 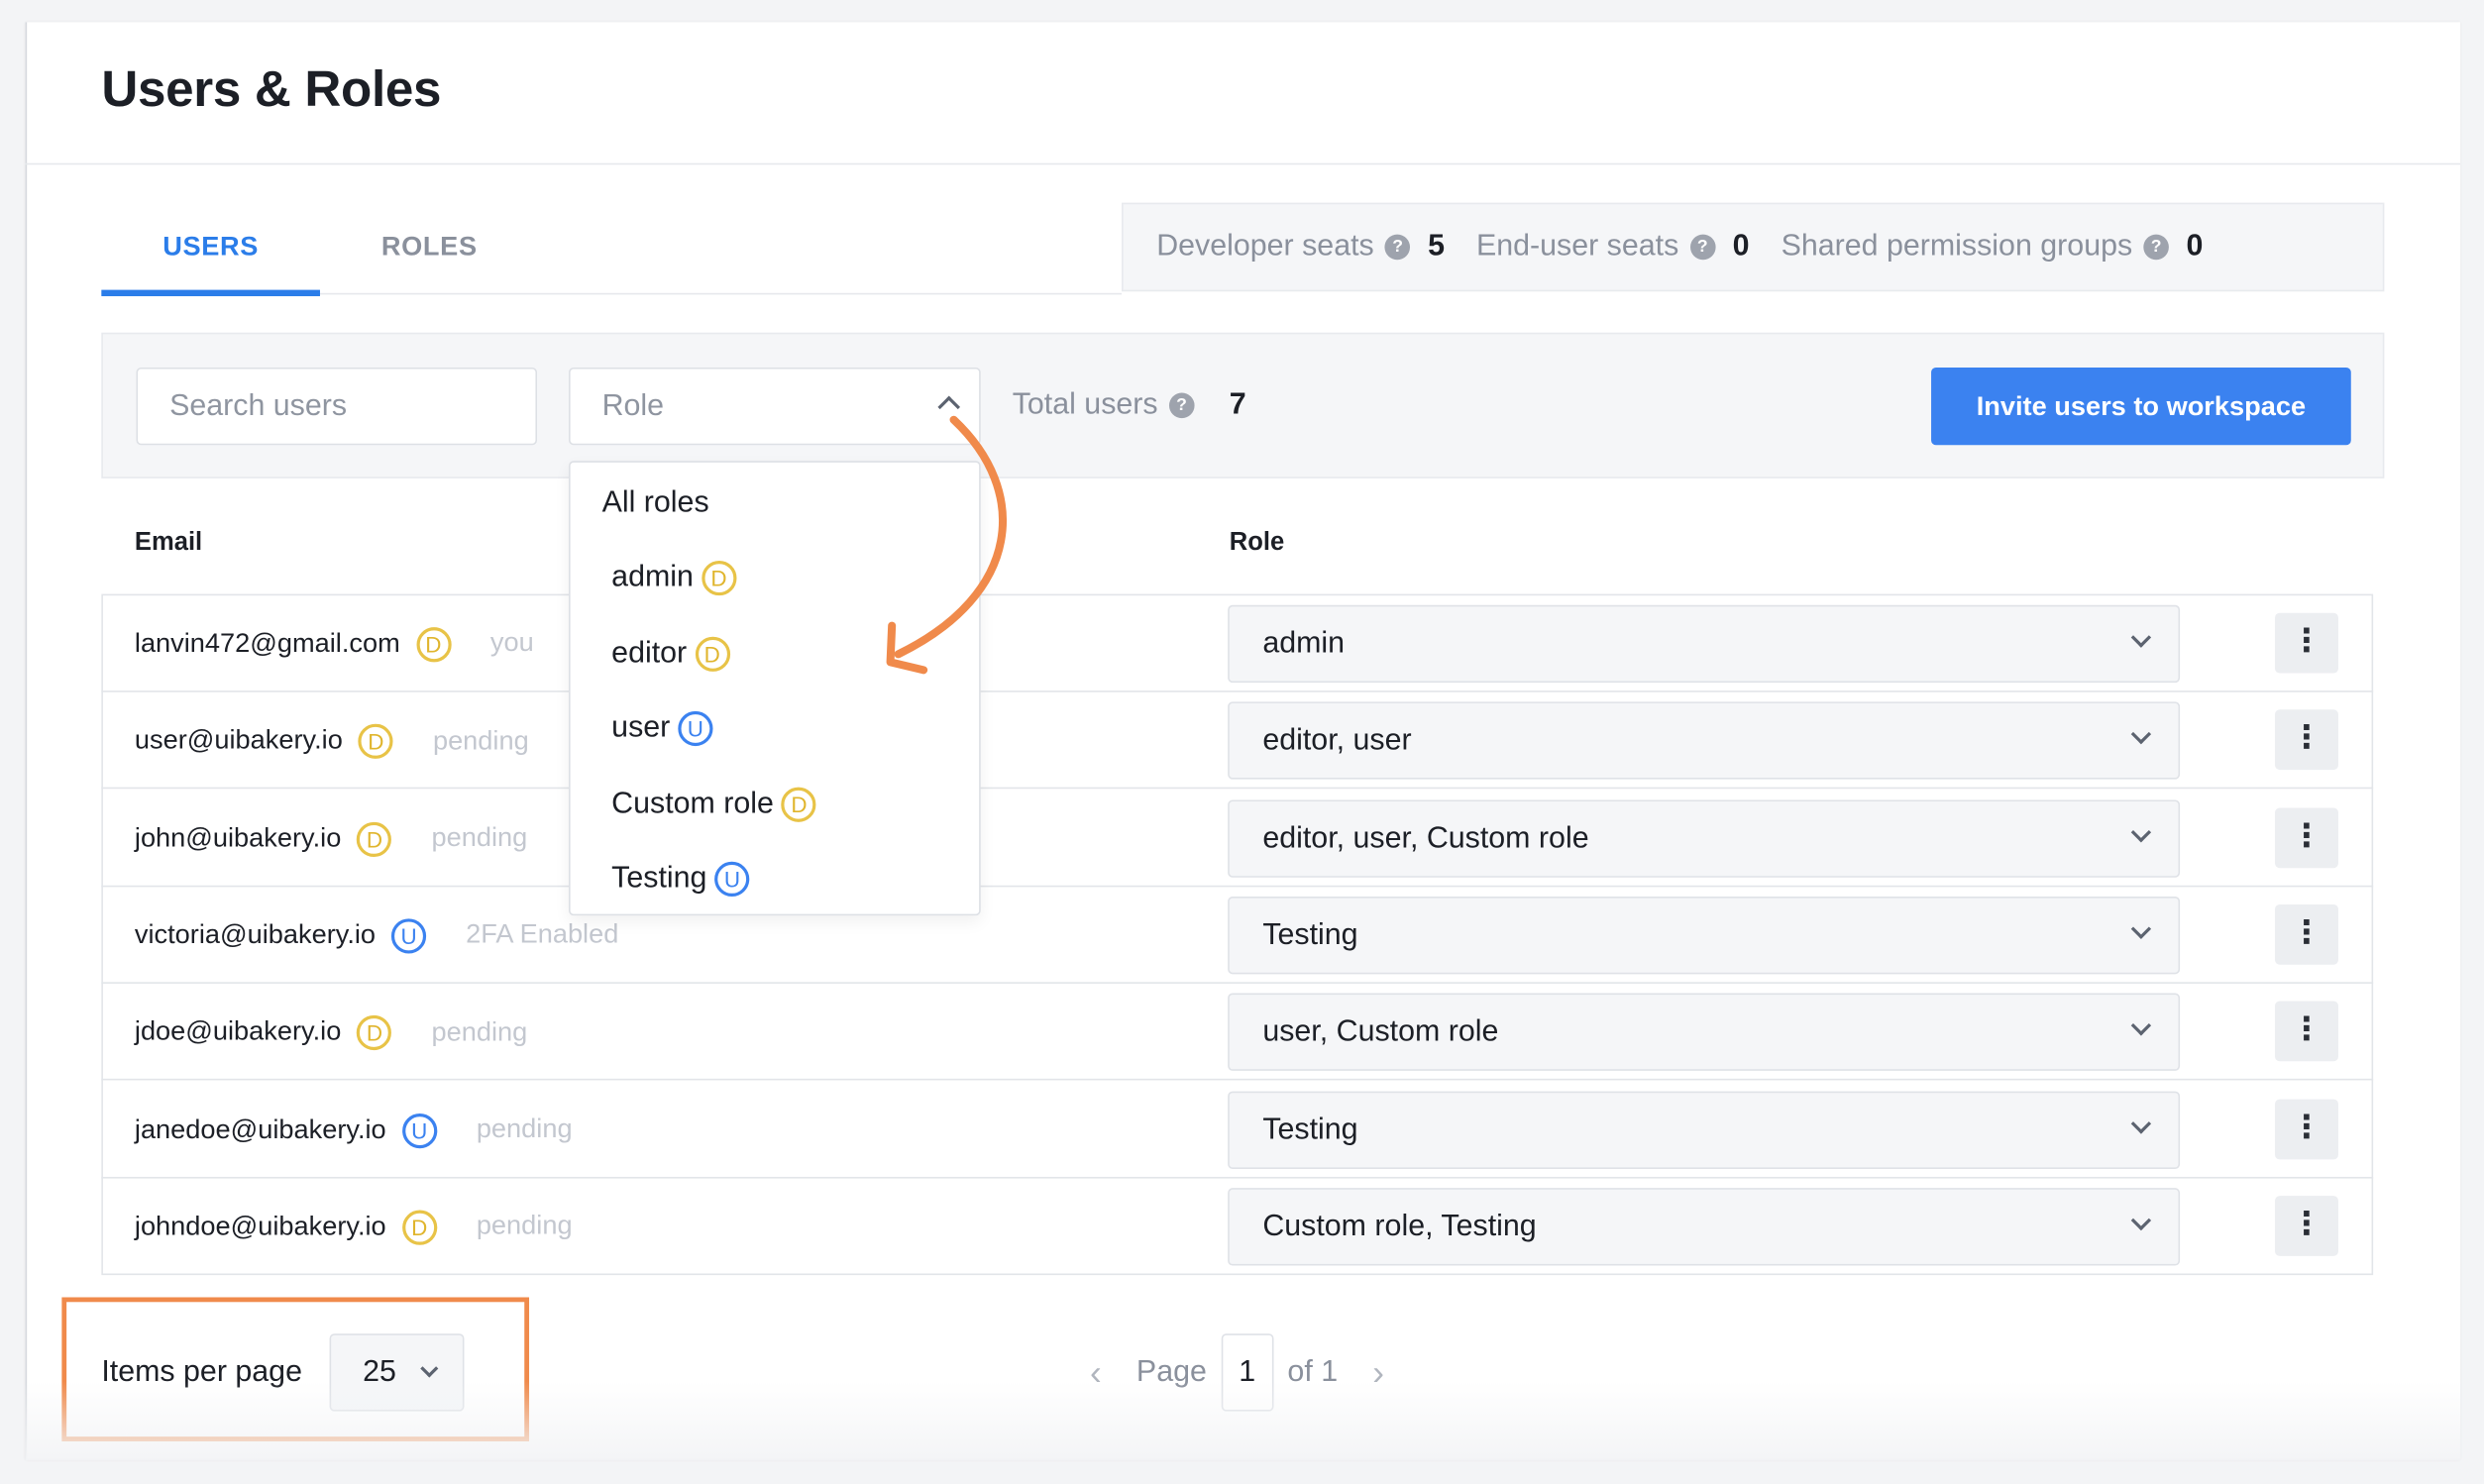 I want to click on user-email-cell: john@uibakery.io Dpending, so click(x=331, y=839).